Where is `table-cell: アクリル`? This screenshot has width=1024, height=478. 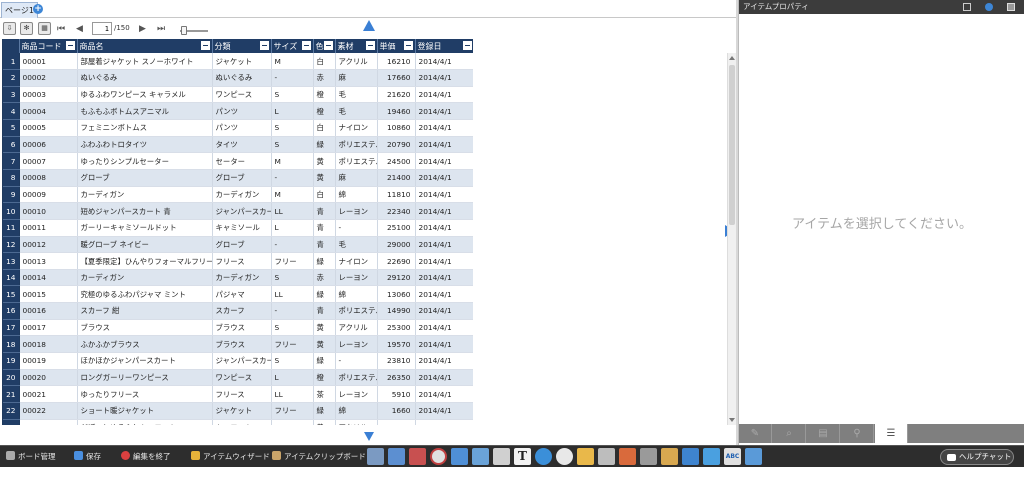
table-cell: アクリル is located at coordinates (356, 62).